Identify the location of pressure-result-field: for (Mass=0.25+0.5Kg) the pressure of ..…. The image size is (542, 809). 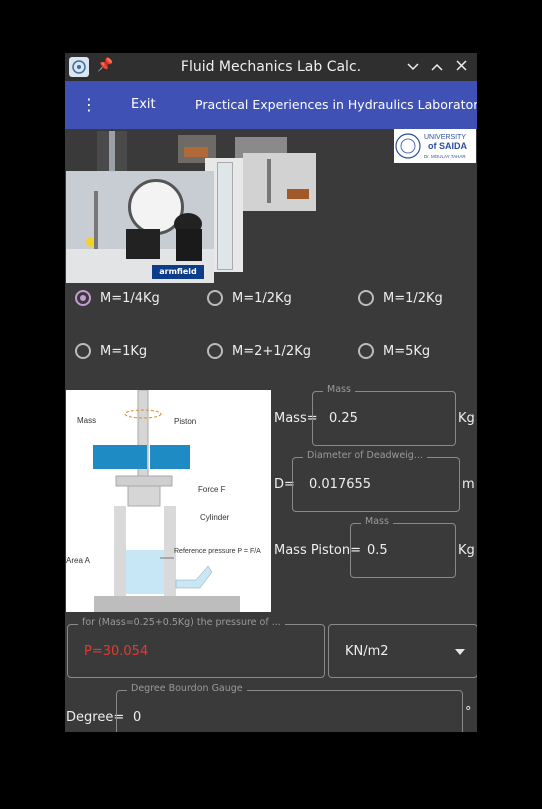
(196, 647).